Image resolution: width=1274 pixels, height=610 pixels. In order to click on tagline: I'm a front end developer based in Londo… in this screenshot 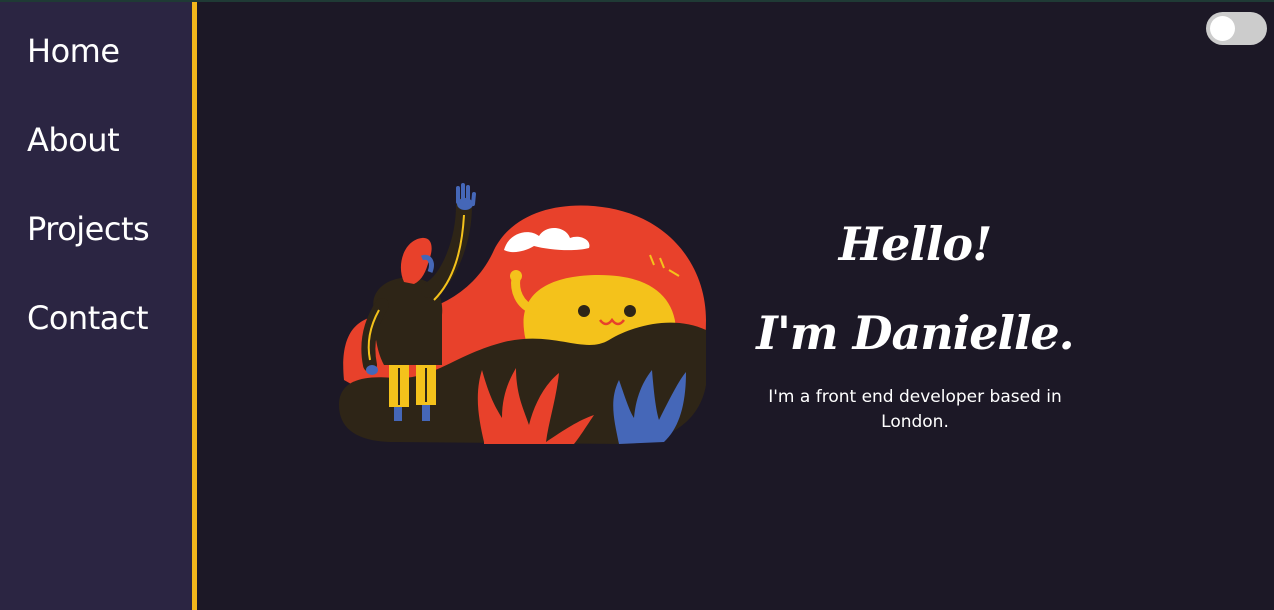, I will do `click(915, 410)`.